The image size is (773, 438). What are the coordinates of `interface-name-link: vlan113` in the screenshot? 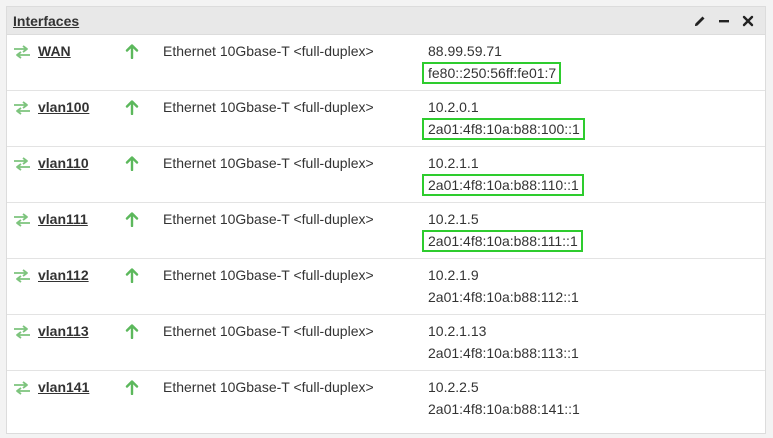 It's located at (63, 331).